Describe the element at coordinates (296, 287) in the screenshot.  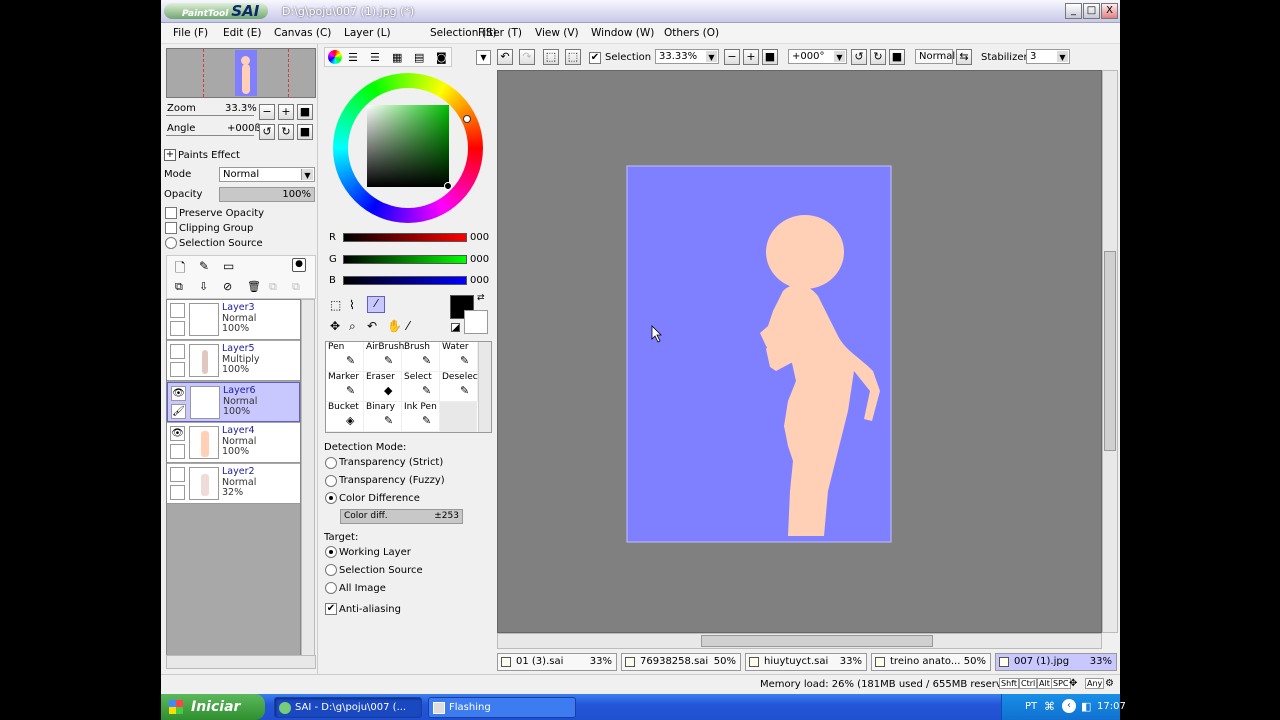
I see `flatten-icon: ⧉` at that location.